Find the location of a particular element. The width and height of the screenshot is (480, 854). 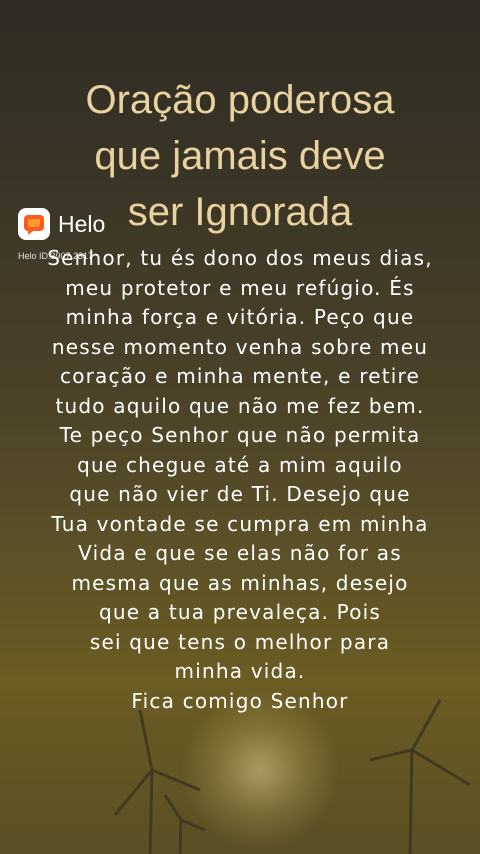

title-line: que jamais deve is located at coordinates (240, 156).